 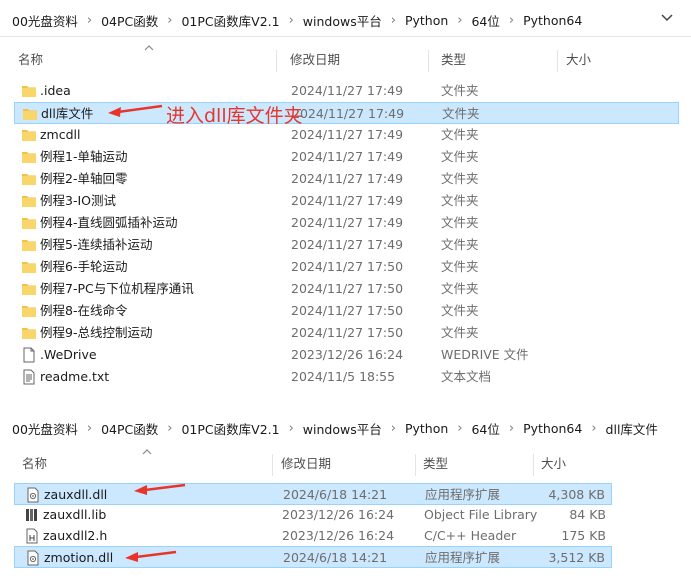 I want to click on bottom-column-header: 名称 修改日期 类型 大小, so click(x=348, y=463).